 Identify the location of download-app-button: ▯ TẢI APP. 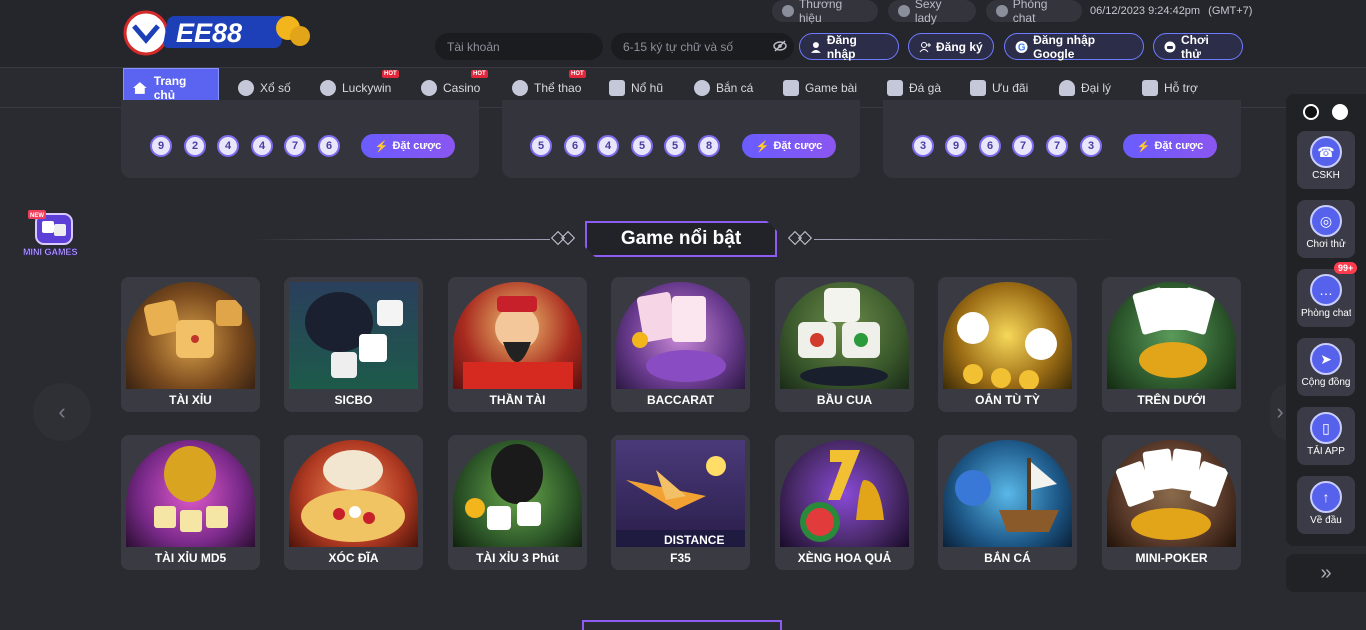
(1326, 436).